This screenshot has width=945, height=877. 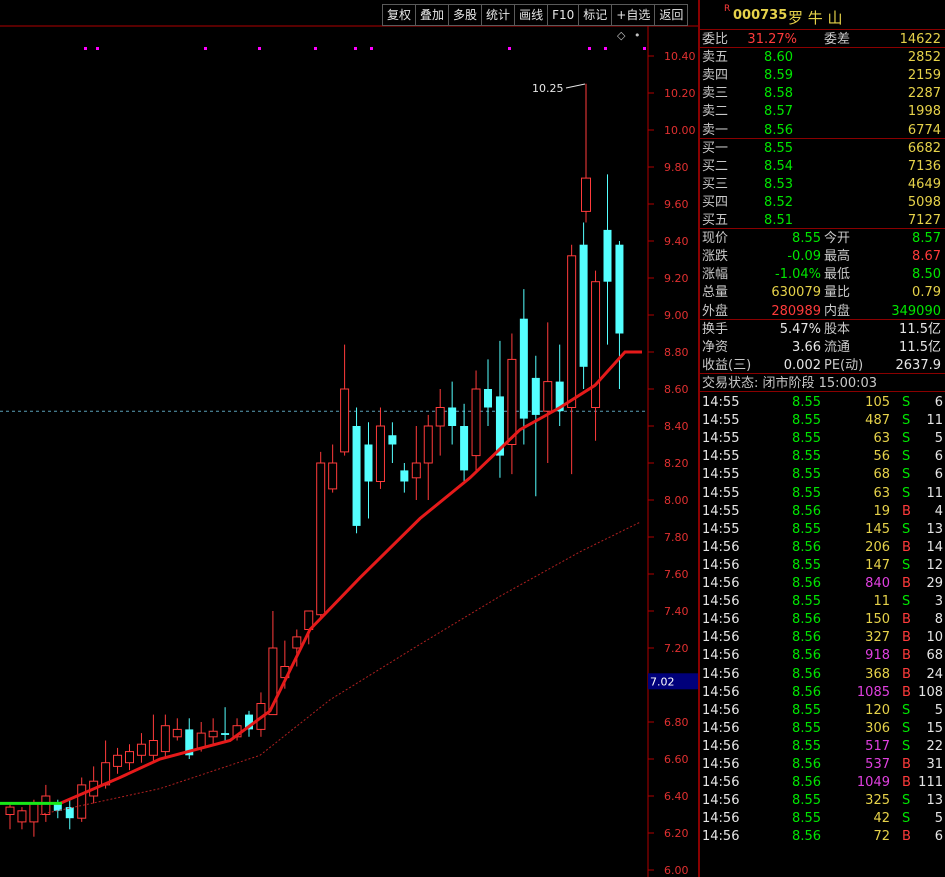 I want to click on fund-row: 净资 3.66 流通 11.5亿, so click(x=822, y=347).